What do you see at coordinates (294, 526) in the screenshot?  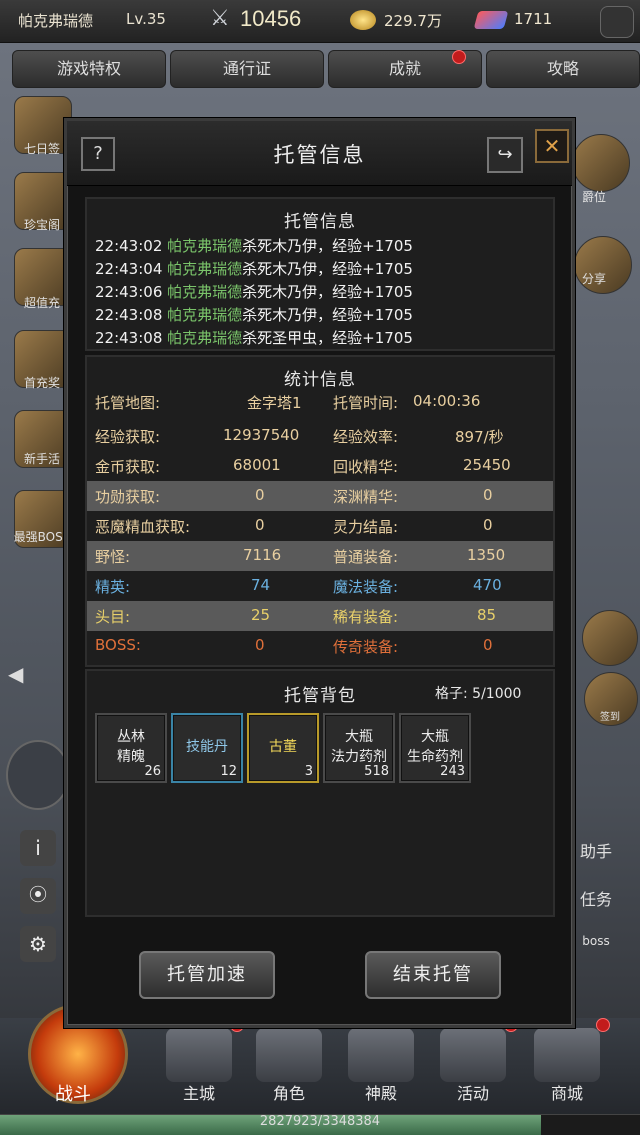 I see `stats-row: 恶魔精血获取: 0 灵力结晶: 0` at bounding box center [294, 526].